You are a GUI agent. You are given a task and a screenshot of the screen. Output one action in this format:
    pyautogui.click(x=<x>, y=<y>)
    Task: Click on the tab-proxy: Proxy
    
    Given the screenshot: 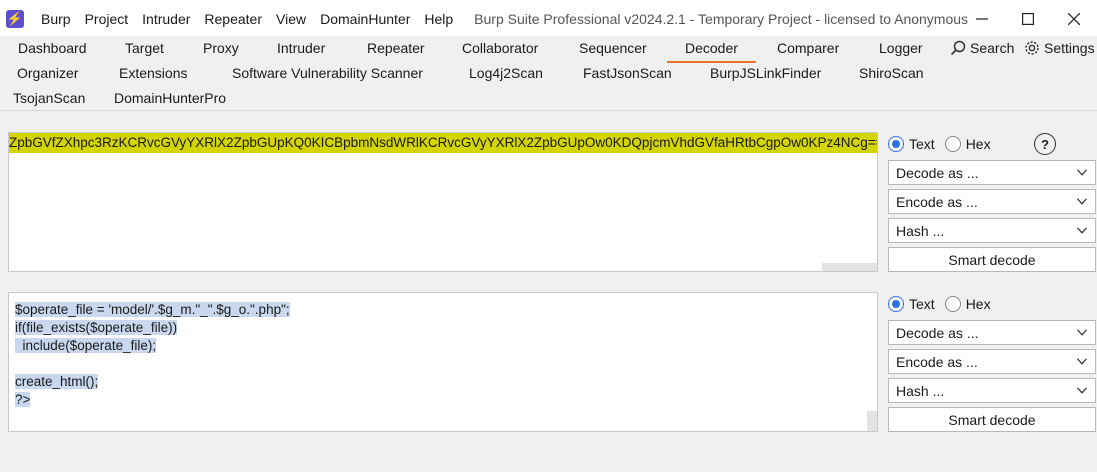 What is the action you would take?
    pyautogui.click(x=221, y=48)
    